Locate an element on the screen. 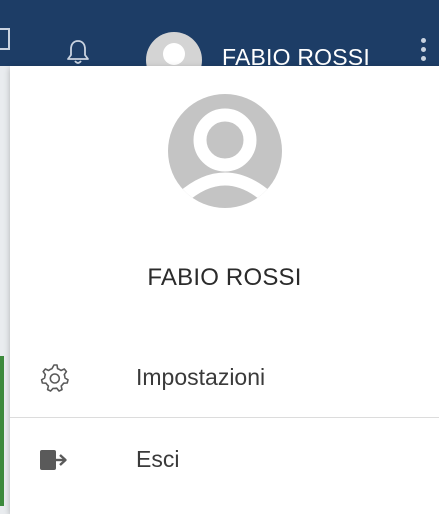 This screenshot has height=514, width=439. avatar-icon is located at coordinates (225, 155).